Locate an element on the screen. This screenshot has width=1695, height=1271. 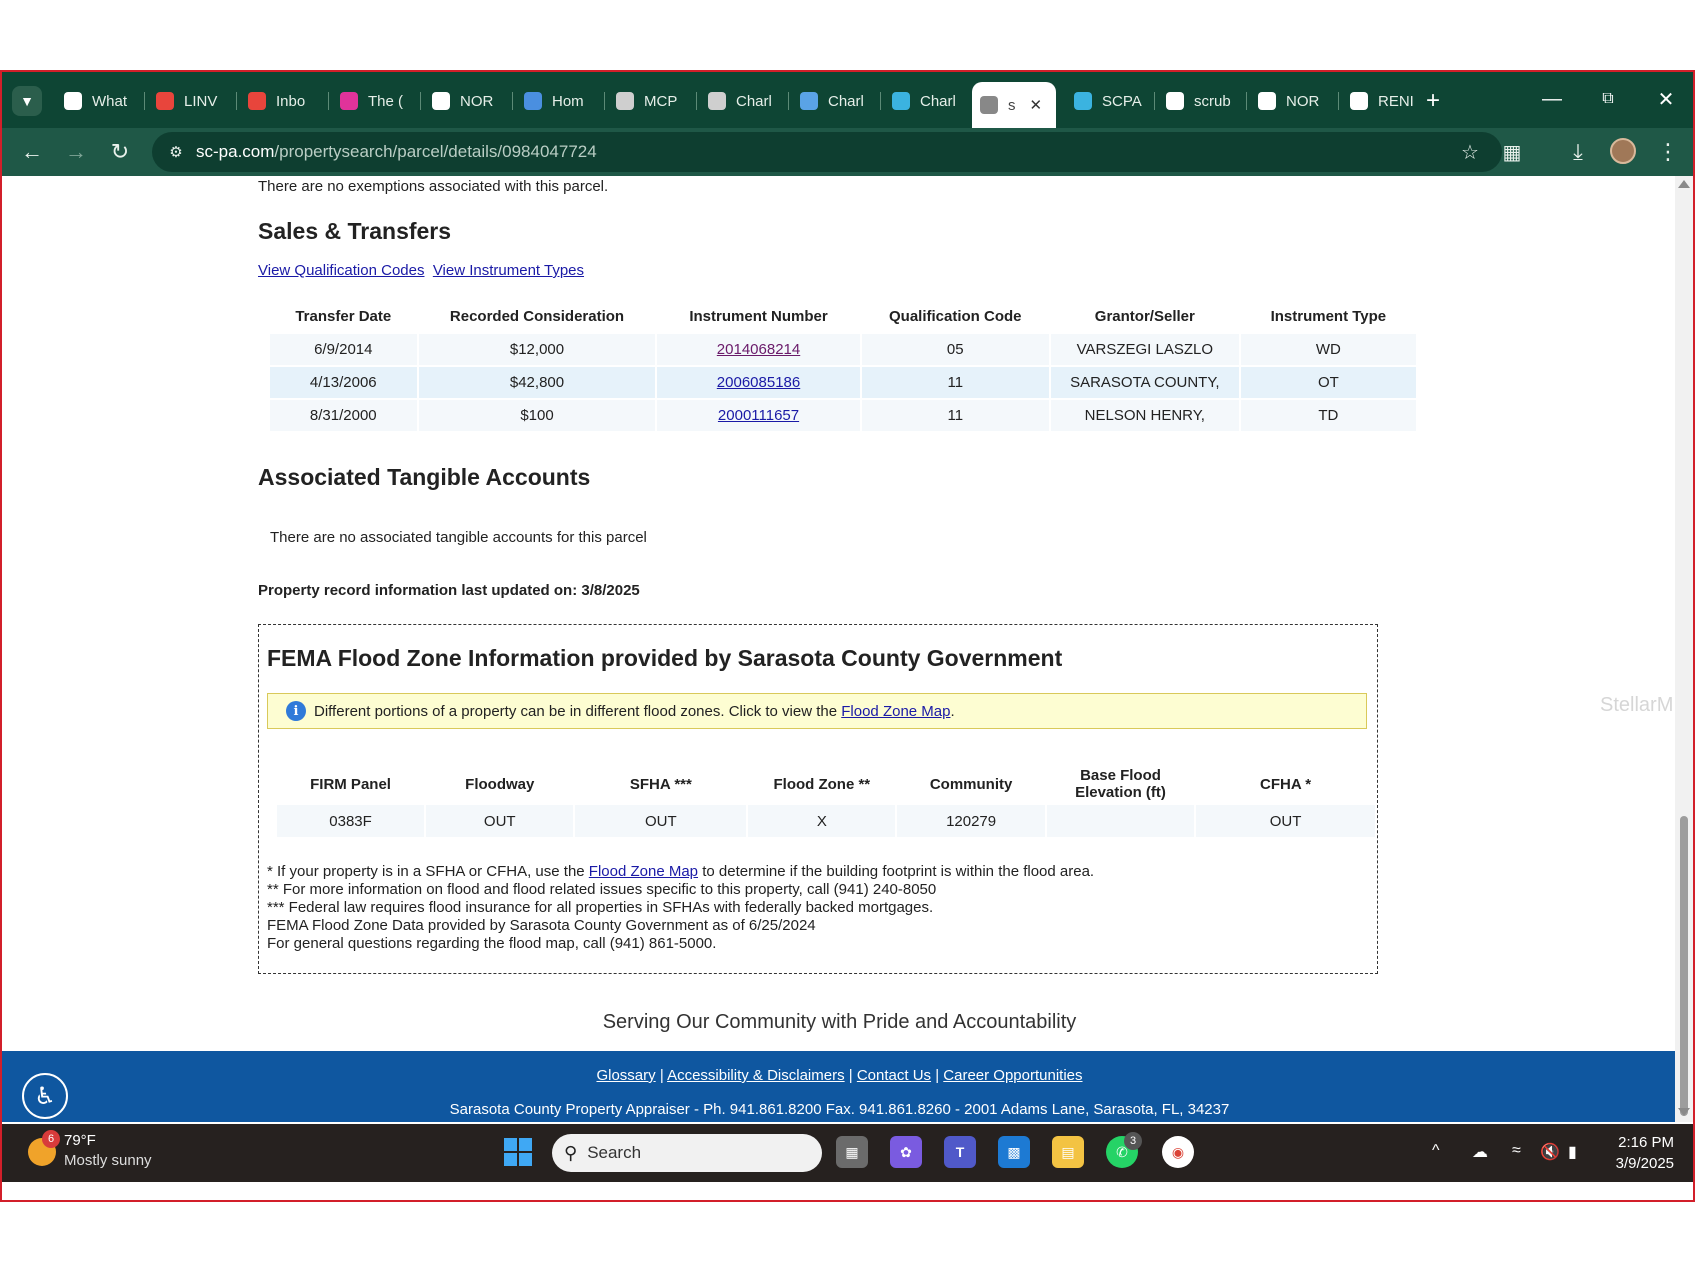
wave-icon is located at coordinates (533, 101).